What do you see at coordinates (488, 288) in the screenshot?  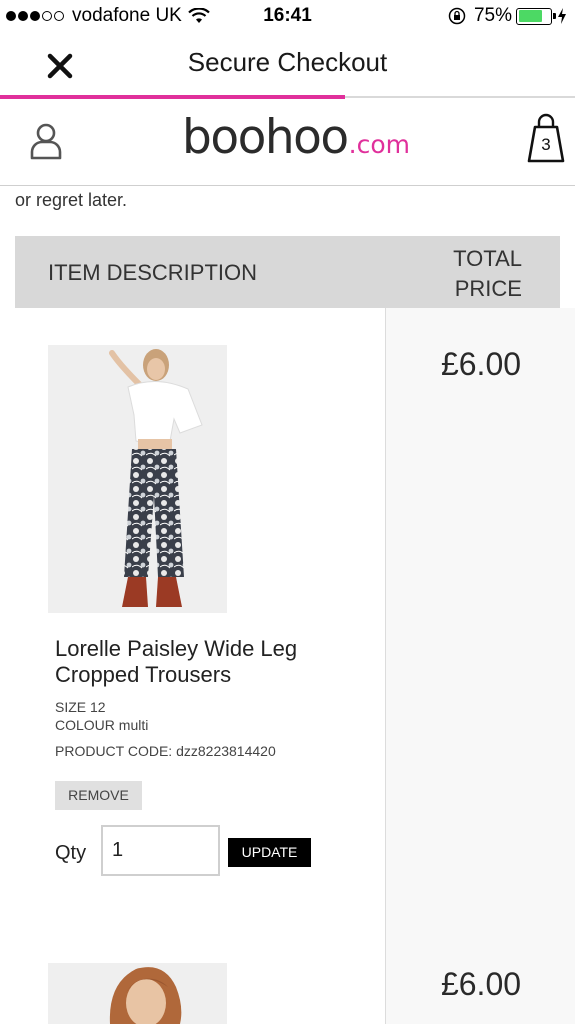 I see `header-total-line2: PRICE` at bounding box center [488, 288].